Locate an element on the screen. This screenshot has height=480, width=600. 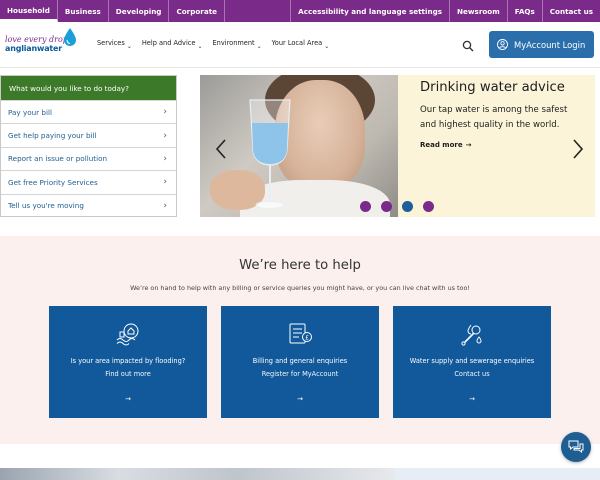
quick-link-label: Pay your bill is located at coordinates (30, 112).